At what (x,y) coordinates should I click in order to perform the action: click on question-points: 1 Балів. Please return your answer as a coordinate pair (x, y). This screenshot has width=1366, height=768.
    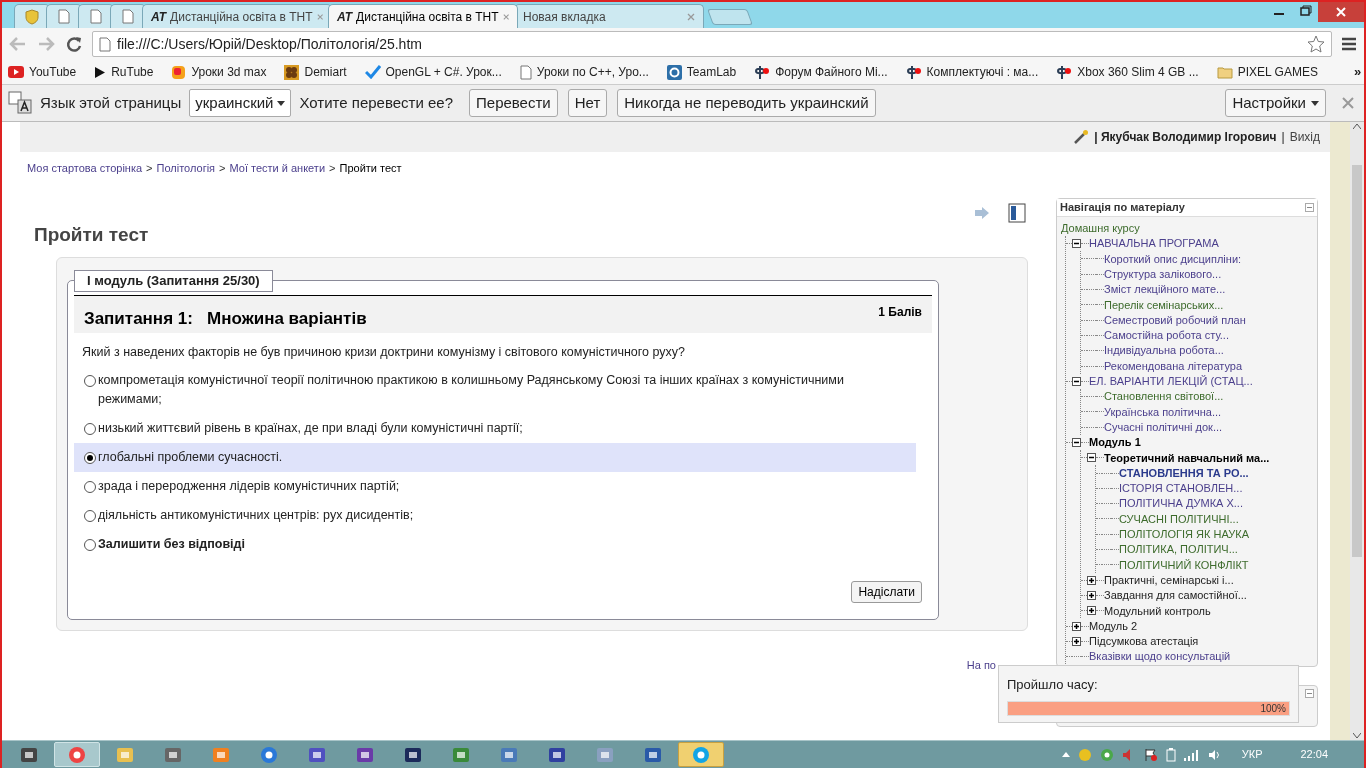
    Looking at the image, I should click on (900, 312).